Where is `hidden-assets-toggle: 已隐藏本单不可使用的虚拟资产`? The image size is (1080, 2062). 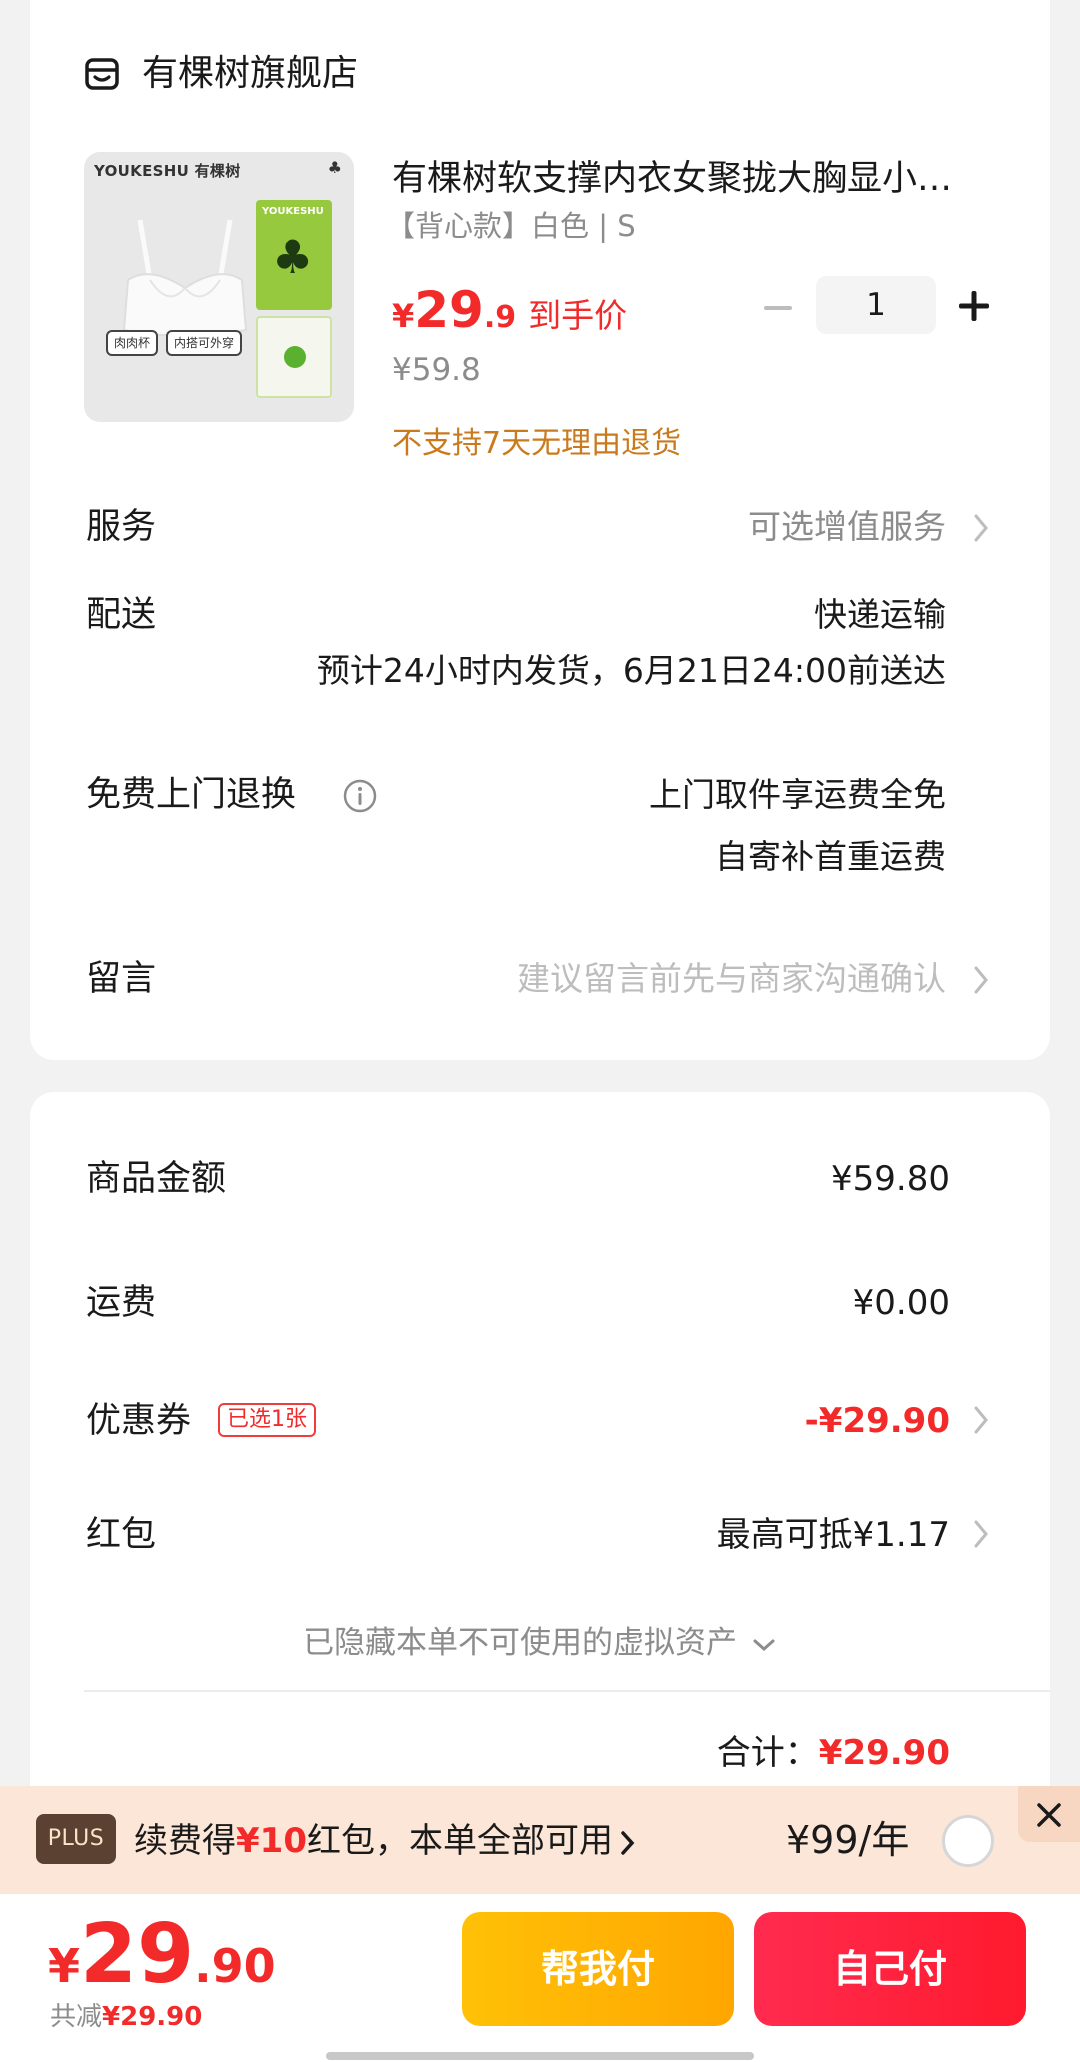 hidden-assets-toggle: 已隐藏本单不可使用的虚拟资产 is located at coordinates (540, 1643).